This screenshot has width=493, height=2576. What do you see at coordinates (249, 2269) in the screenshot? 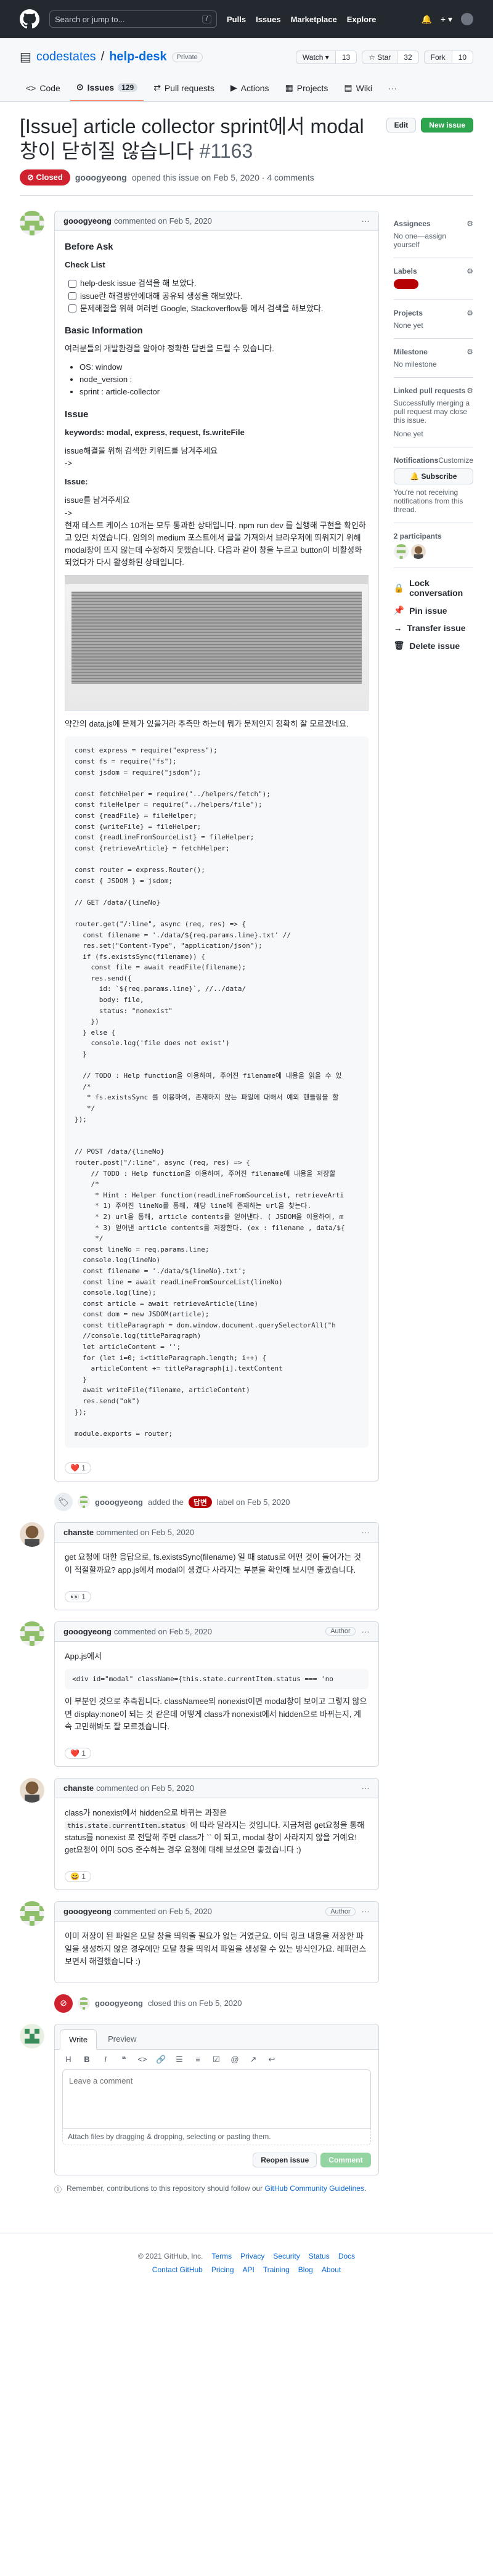
I see `footer-link-api: API` at bounding box center [249, 2269].